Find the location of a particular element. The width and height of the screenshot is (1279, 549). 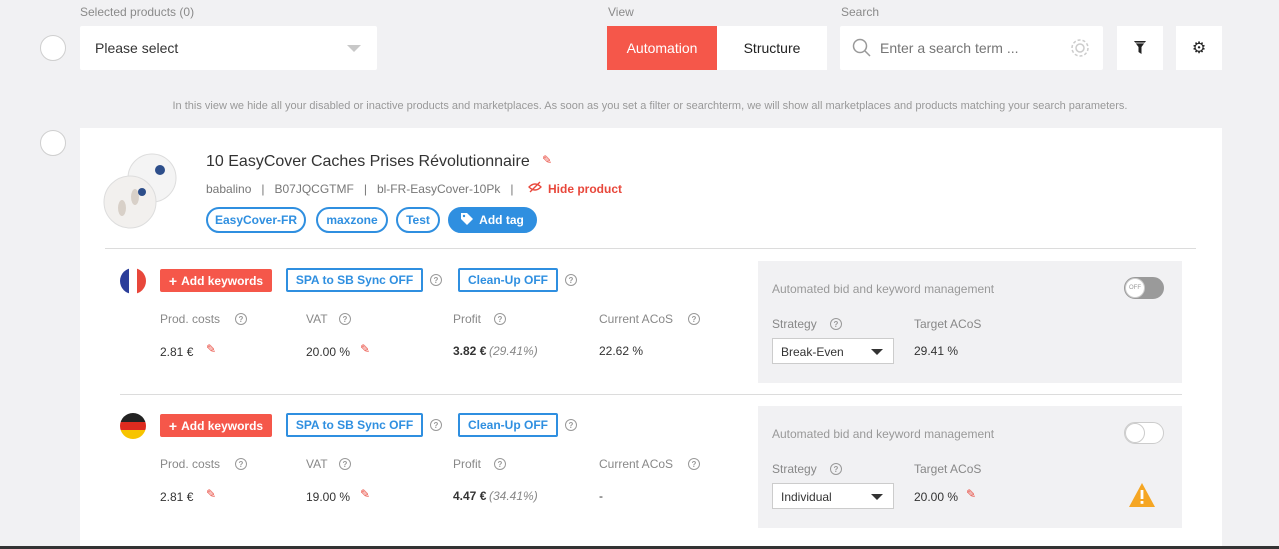

search-input is located at coordinates (970, 48).